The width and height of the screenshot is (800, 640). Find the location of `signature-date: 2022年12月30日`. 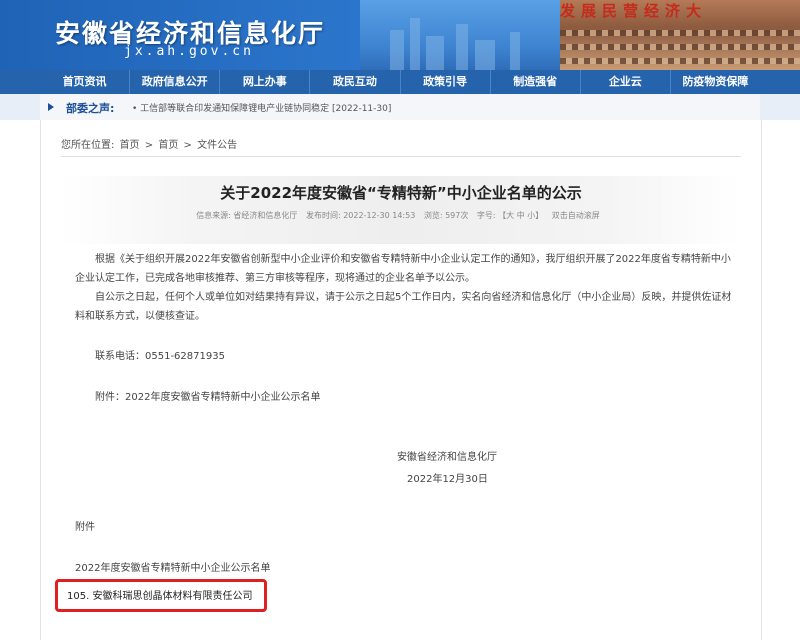

signature-date: 2022年12月30日 is located at coordinates (447, 479).